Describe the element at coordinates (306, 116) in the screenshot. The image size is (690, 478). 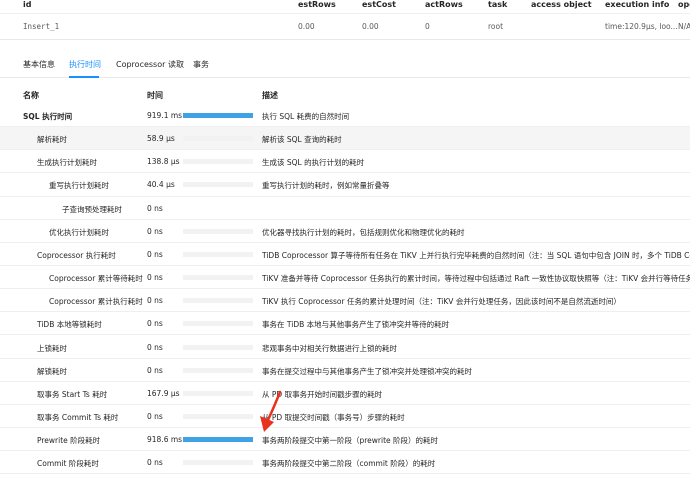
I see `timing-description: 执行 SQL 耗费的自然时间` at that location.